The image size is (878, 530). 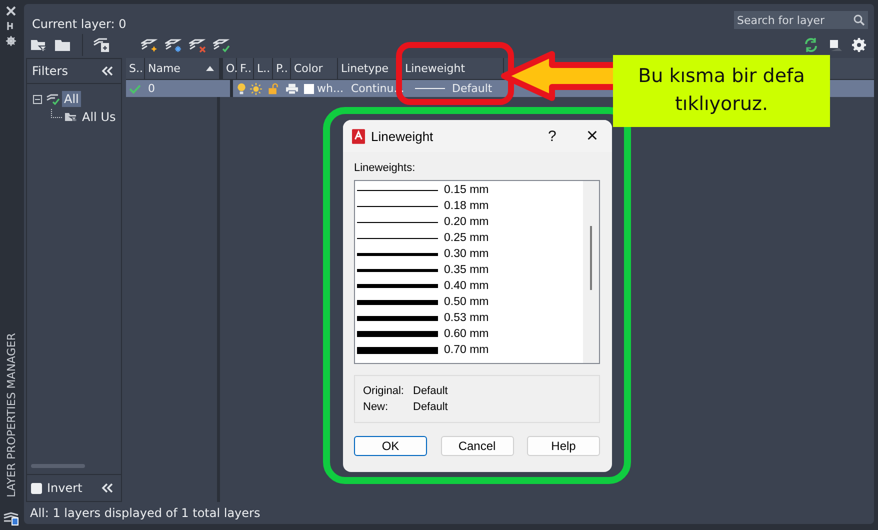 What do you see at coordinates (469, 350) in the screenshot?
I see `lineweight-item: 0.70 mm` at bounding box center [469, 350].